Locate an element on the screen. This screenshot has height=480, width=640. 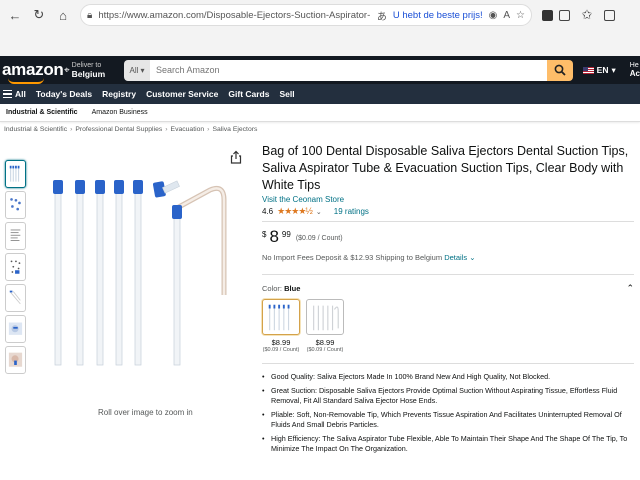
nav-all-label: All is located at coordinates (20, 94).